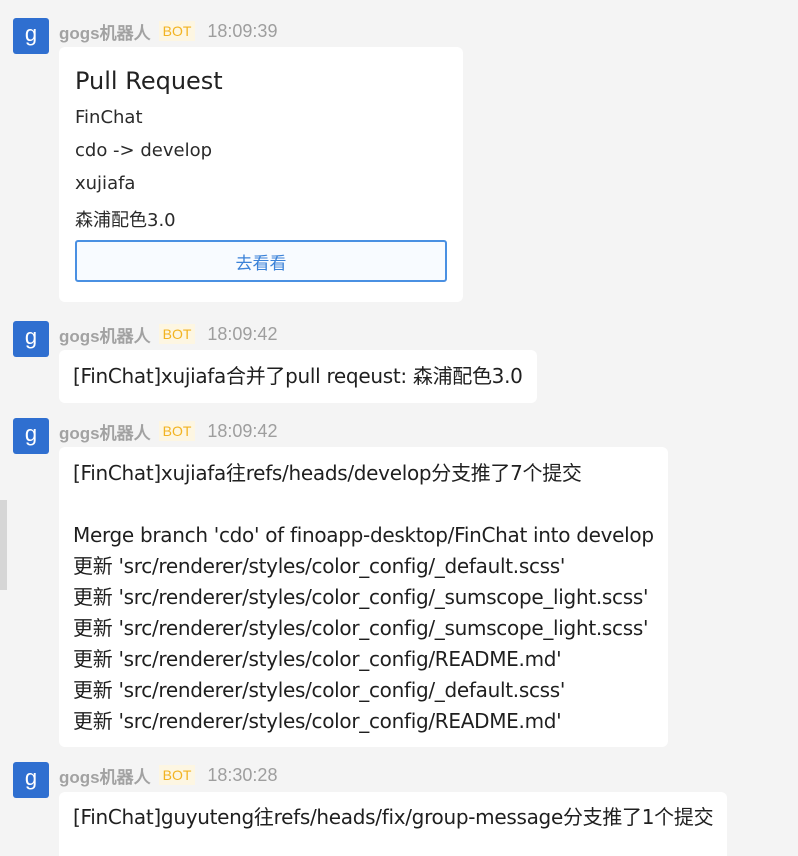 This screenshot has height=856, width=798. Describe the element at coordinates (242, 30) in the screenshot. I see `message-time: 18:09:39` at that location.